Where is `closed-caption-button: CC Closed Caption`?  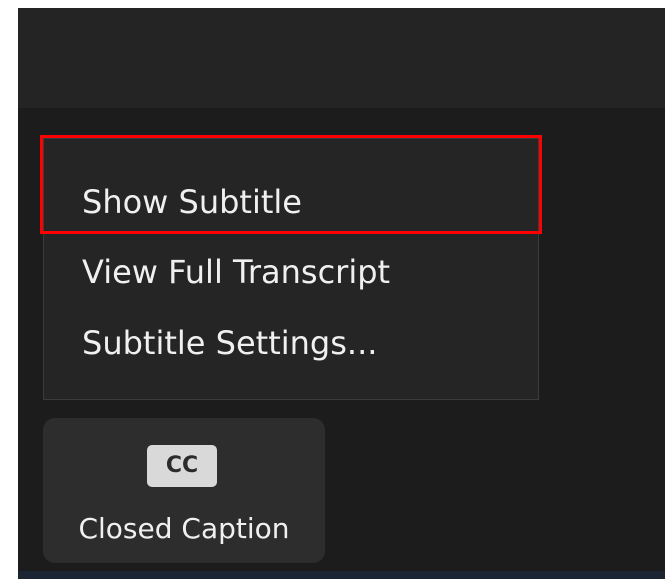
closed-caption-button: CC Closed Caption is located at coordinates (184, 490).